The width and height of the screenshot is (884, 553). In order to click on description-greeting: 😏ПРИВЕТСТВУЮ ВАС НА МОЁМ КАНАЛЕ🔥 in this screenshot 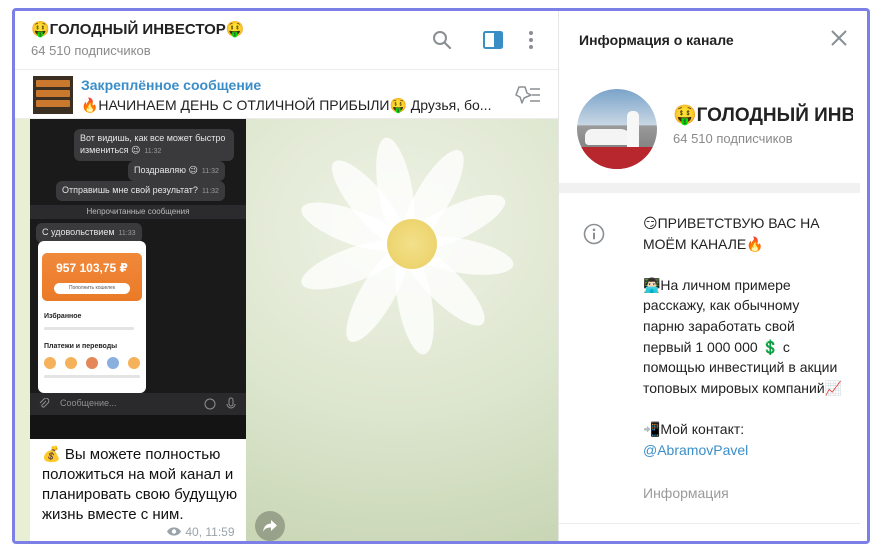, I will do `click(731, 233)`.